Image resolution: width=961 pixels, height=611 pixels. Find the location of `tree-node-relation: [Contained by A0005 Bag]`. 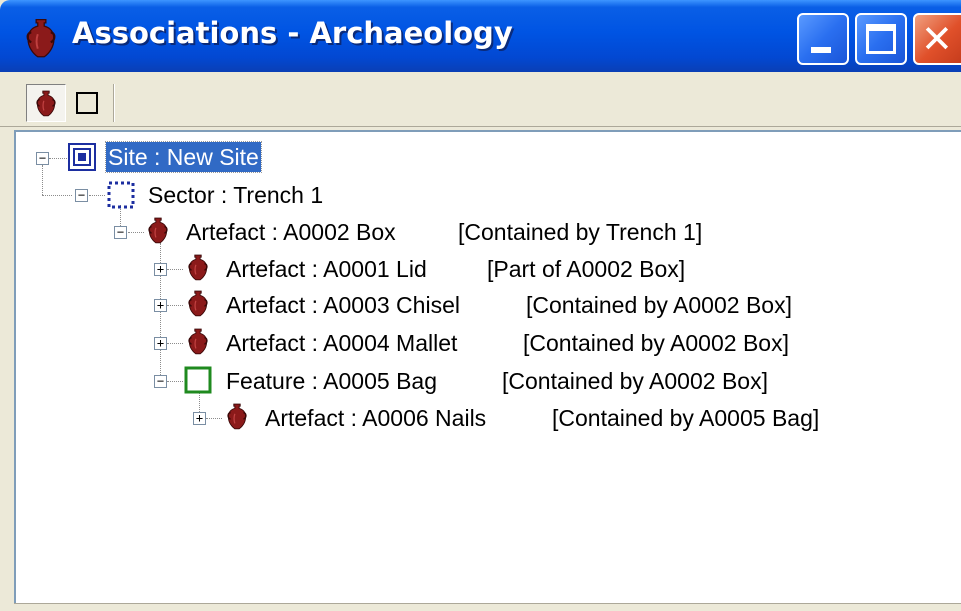

tree-node-relation: [Contained by A0005 Bag] is located at coordinates (686, 418).